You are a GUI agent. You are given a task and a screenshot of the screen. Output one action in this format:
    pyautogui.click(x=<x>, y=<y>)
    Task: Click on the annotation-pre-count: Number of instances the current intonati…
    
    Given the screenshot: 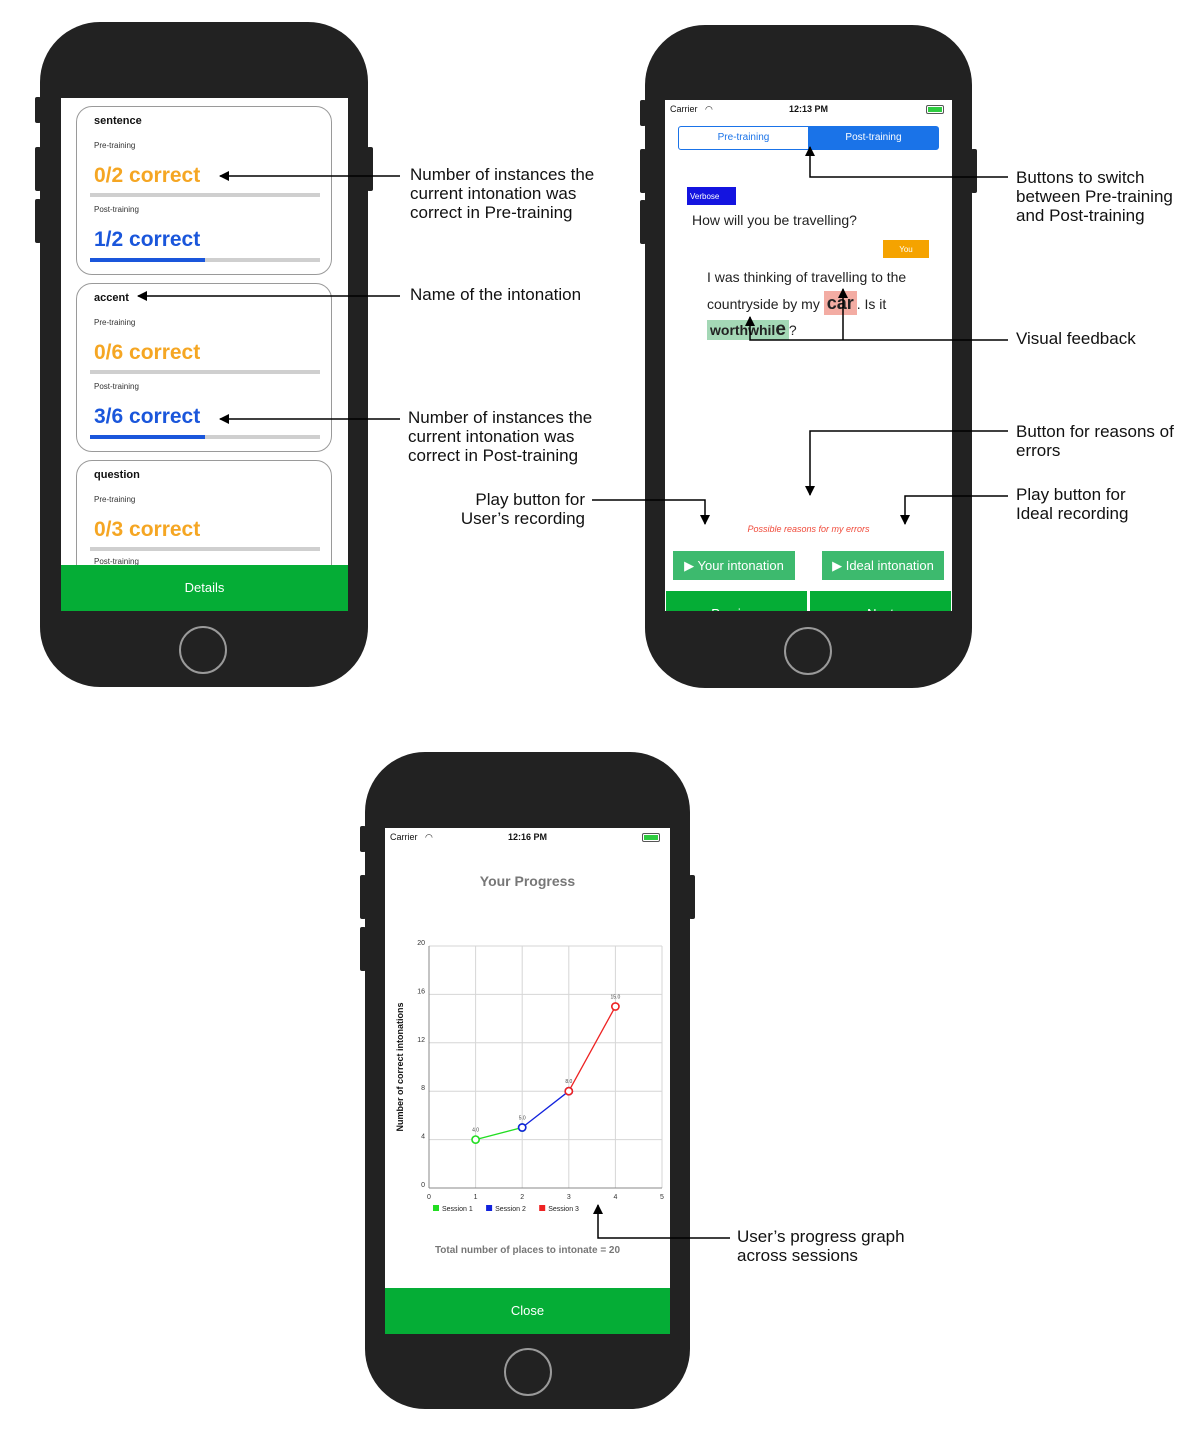 What is the action you would take?
    pyautogui.click(x=502, y=193)
    